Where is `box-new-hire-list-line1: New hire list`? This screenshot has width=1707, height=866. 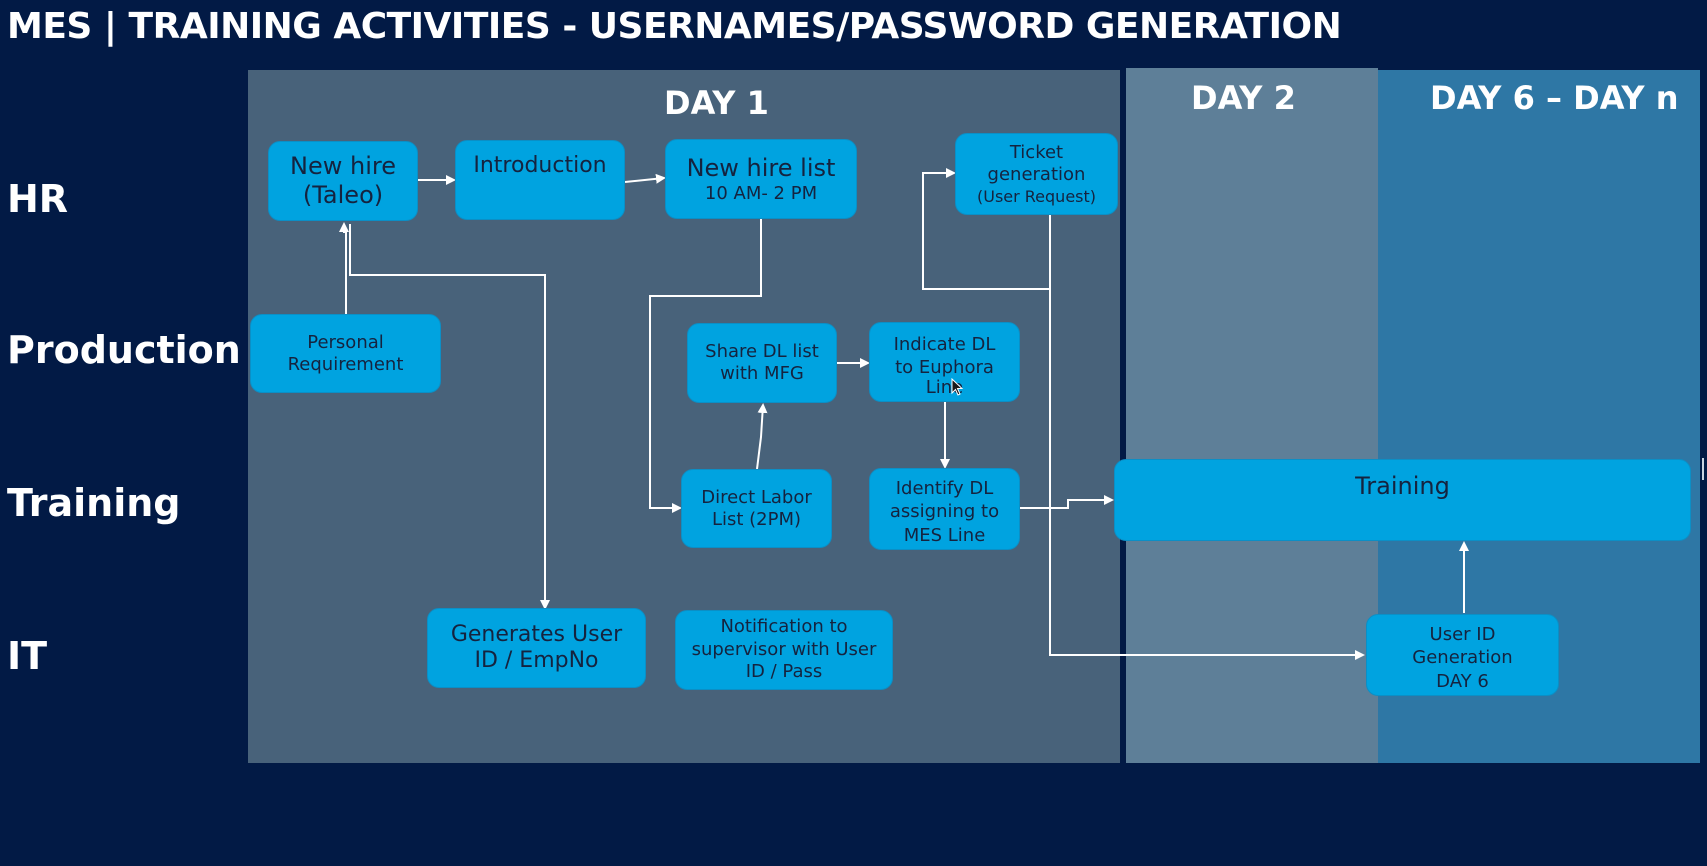 box-new-hire-list-line1: New hire list is located at coordinates (761, 167).